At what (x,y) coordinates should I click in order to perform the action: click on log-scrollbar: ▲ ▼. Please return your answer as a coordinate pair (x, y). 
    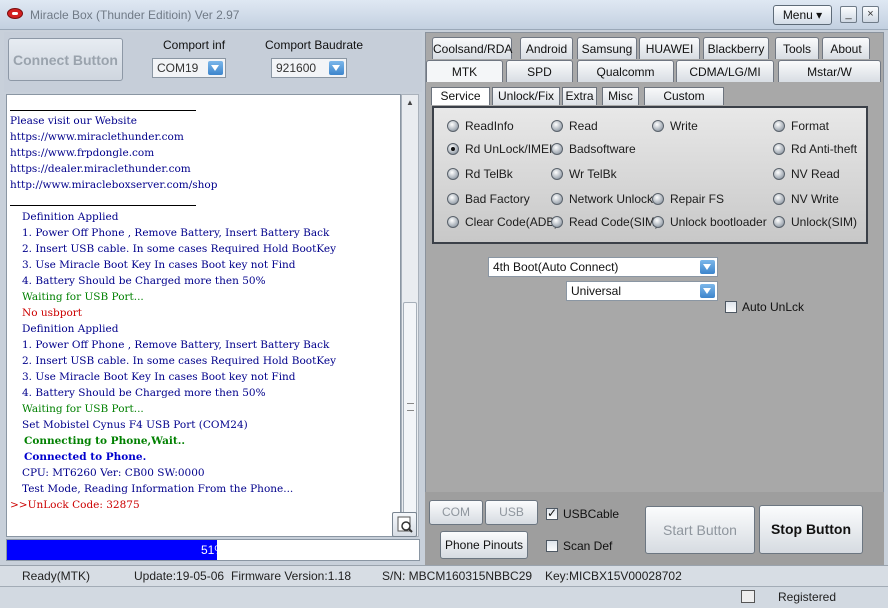
    Looking at the image, I should click on (410, 315).